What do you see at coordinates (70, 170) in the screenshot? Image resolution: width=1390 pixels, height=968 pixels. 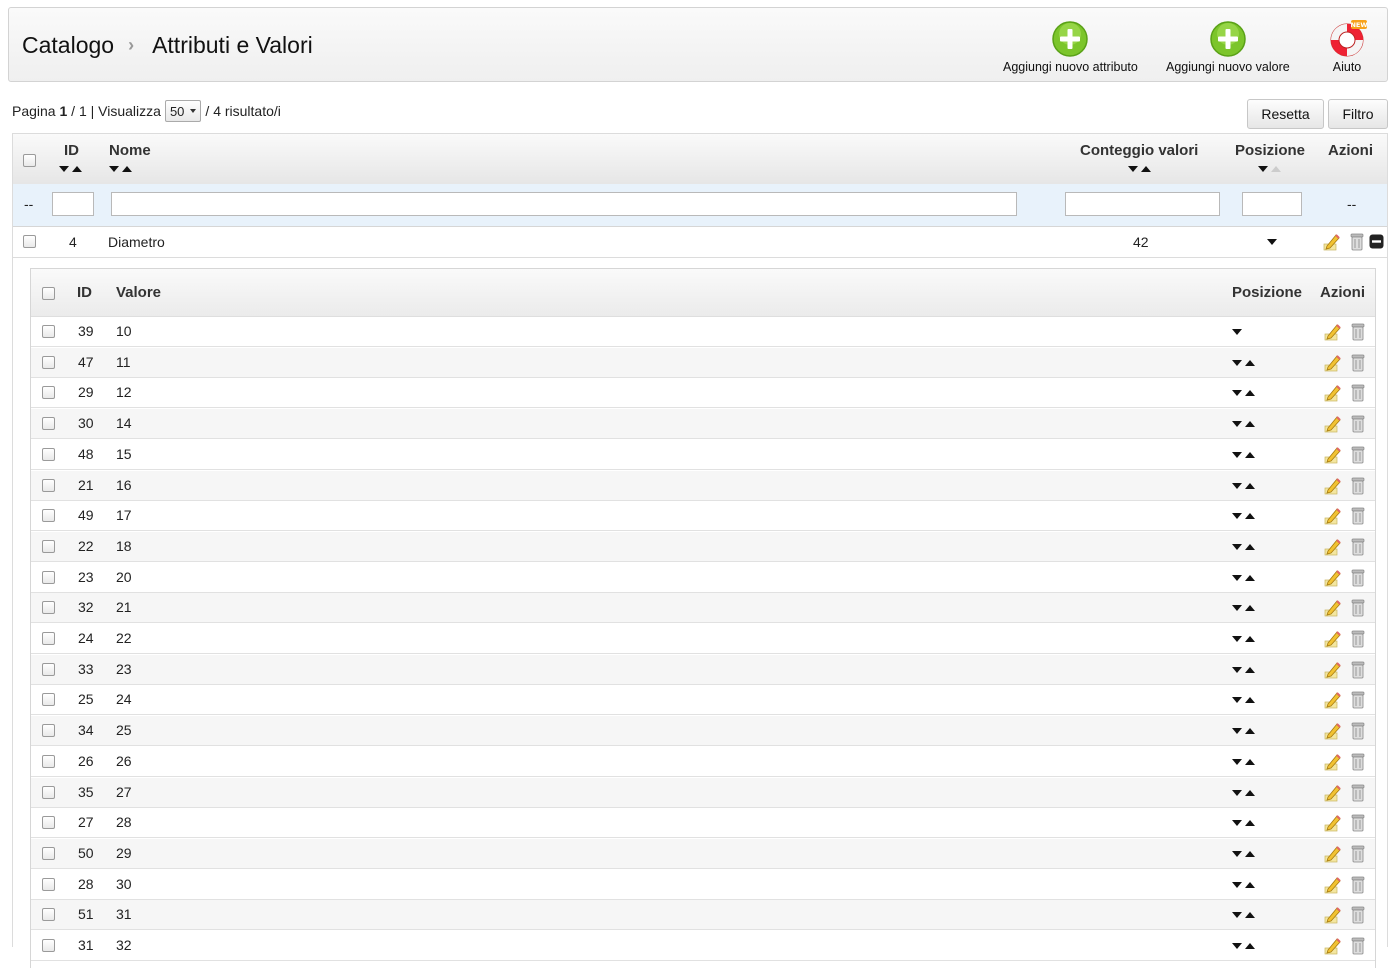 I see `sort-id` at bounding box center [70, 170].